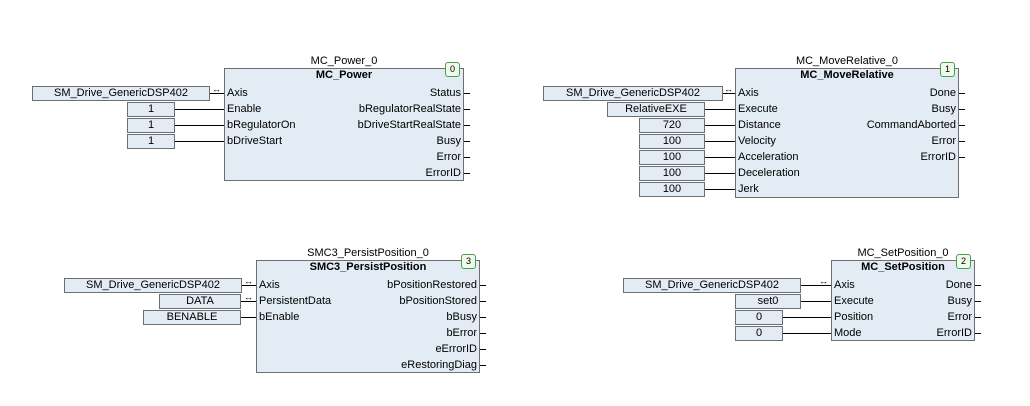 Image resolution: width=1030 pixels, height=406 pixels. I want to click on setpos-mode-variable: 0, so click(759, 333).